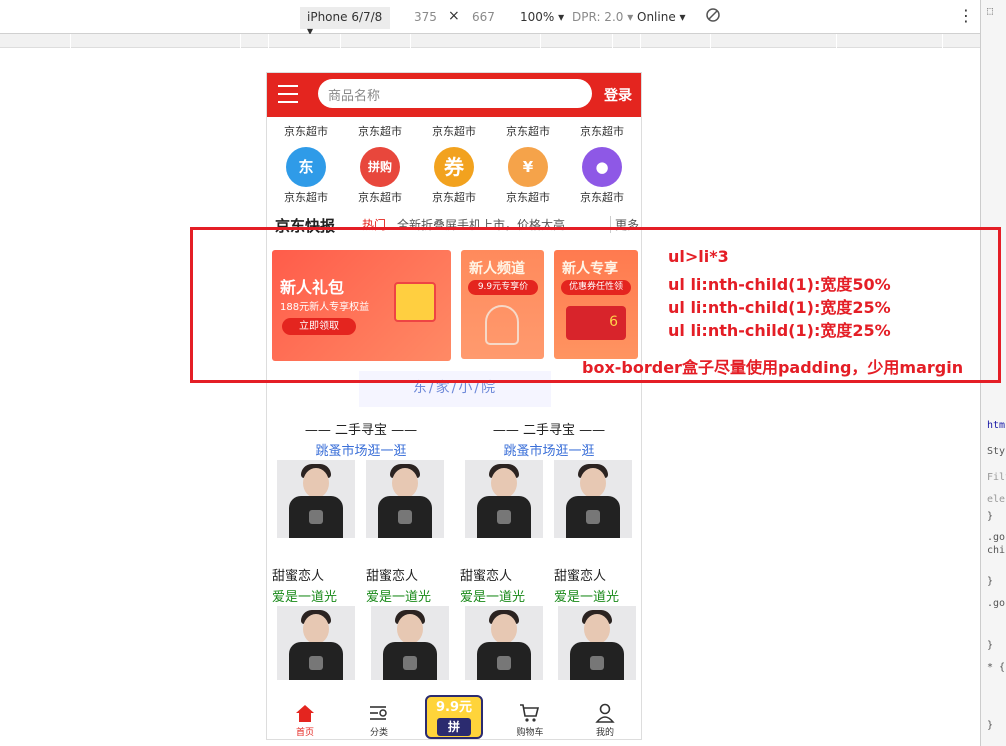 The height and width of the screenshot is (746, 1006). I want to click on device-select: iPhone 6/7/8 ▾, so click(345, 22).